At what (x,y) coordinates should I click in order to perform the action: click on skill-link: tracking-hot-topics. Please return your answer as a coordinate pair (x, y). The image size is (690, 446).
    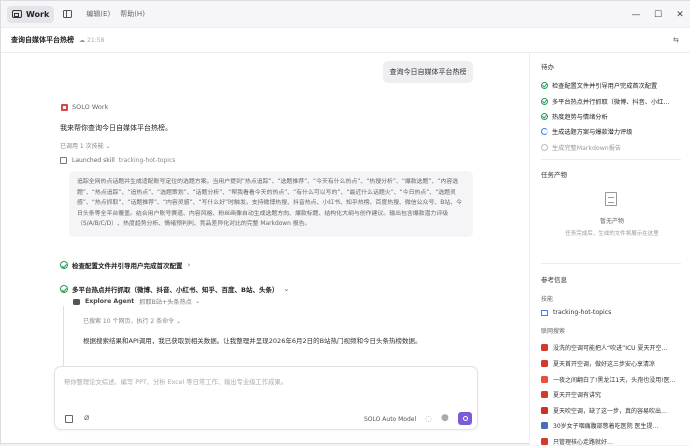
    Looking at the image, I should click on (576, 312).